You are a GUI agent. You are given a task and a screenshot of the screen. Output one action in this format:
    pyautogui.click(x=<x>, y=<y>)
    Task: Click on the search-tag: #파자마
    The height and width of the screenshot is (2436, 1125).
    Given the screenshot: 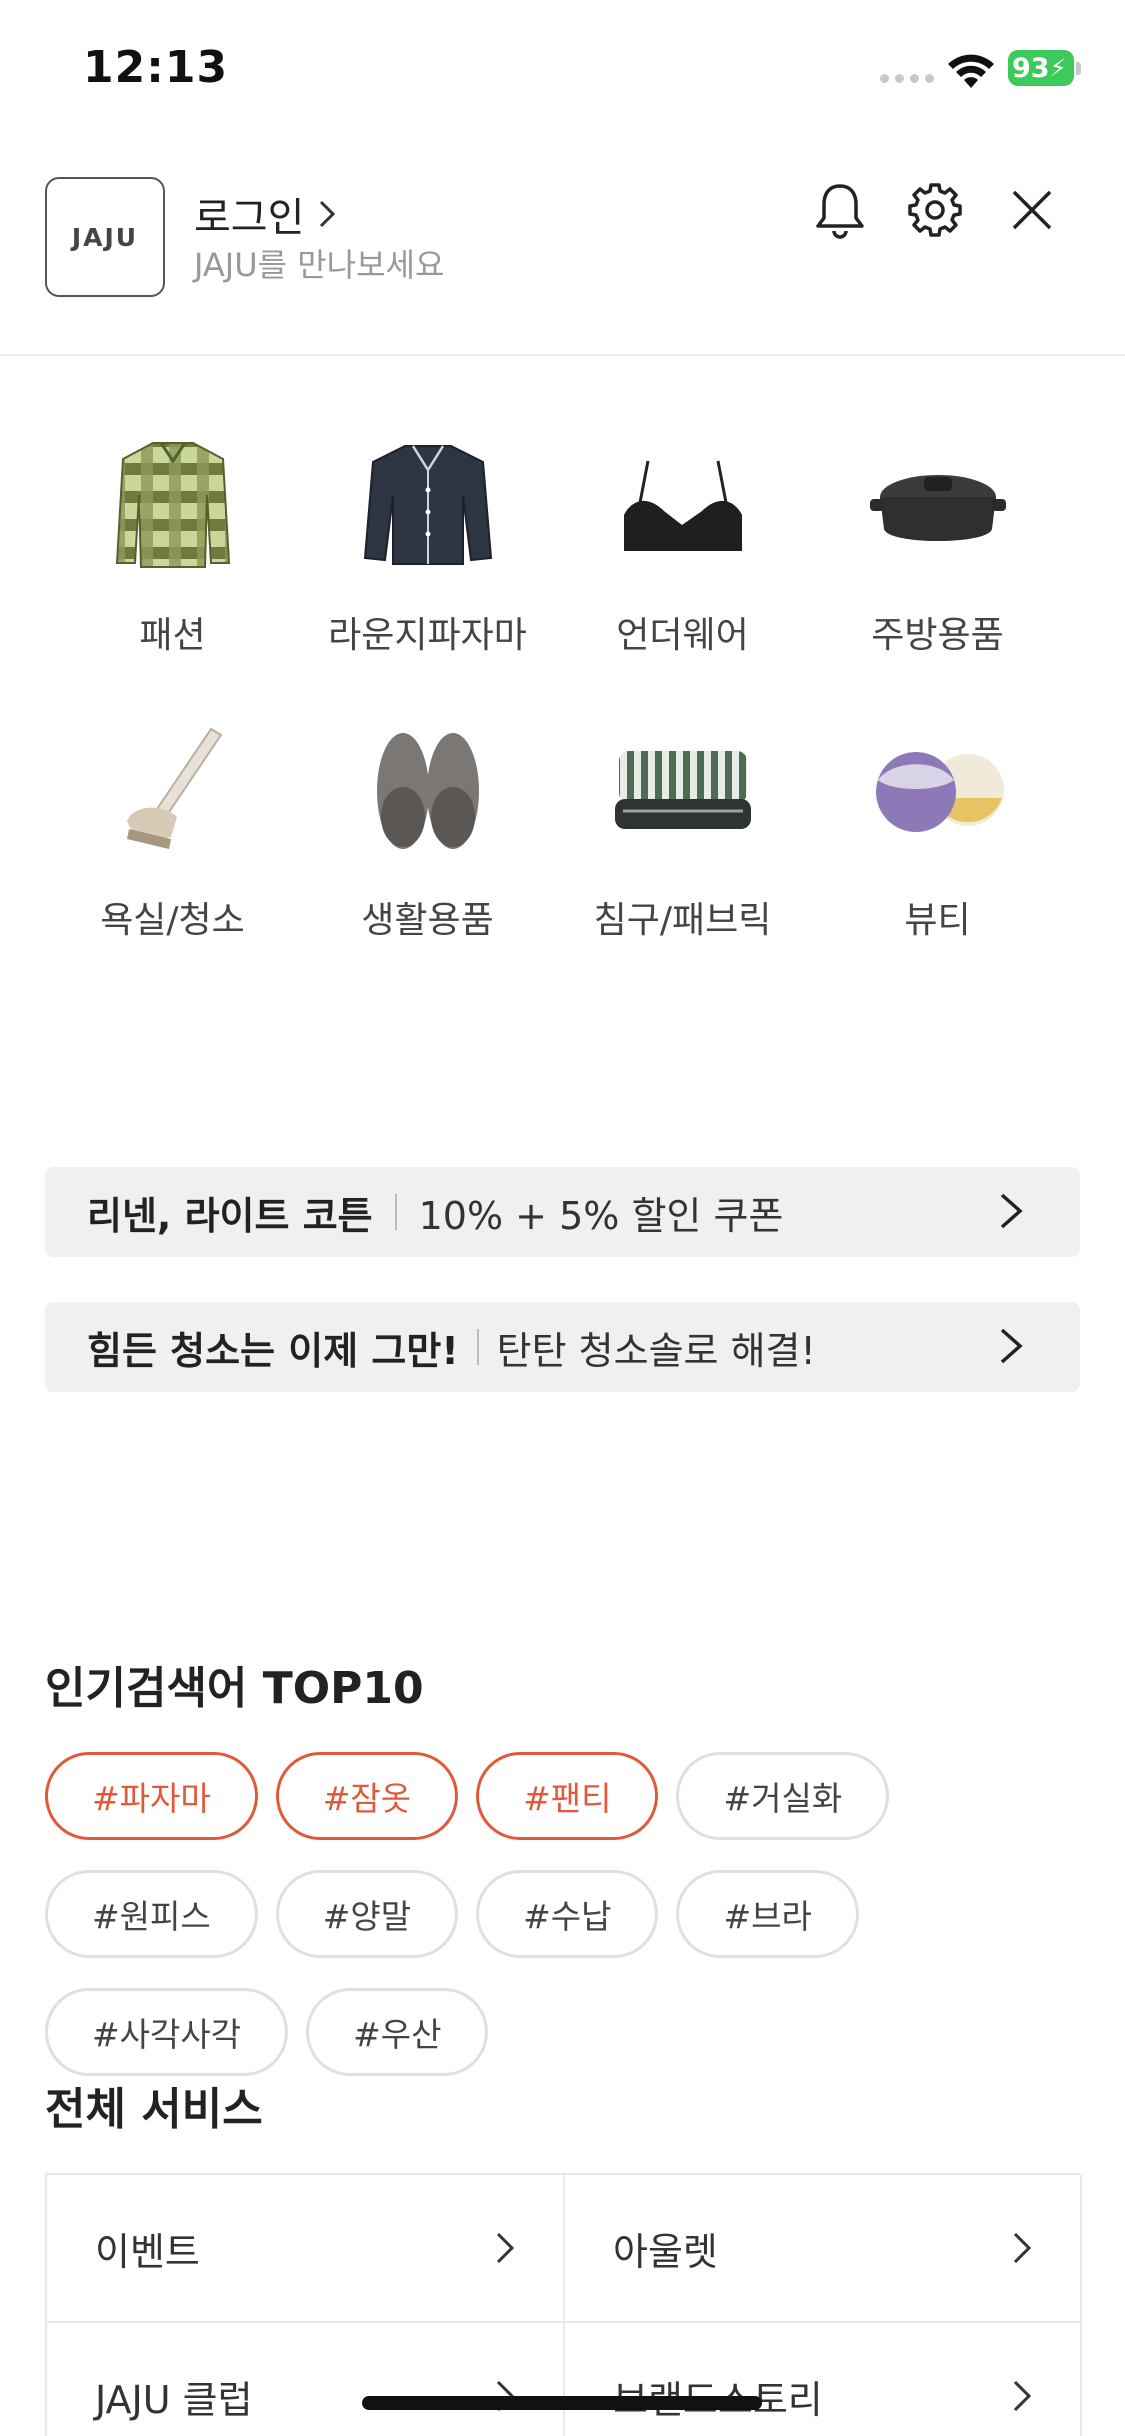 What is the action you would take?
    pyautogui.click(x=151, y=1796)
    